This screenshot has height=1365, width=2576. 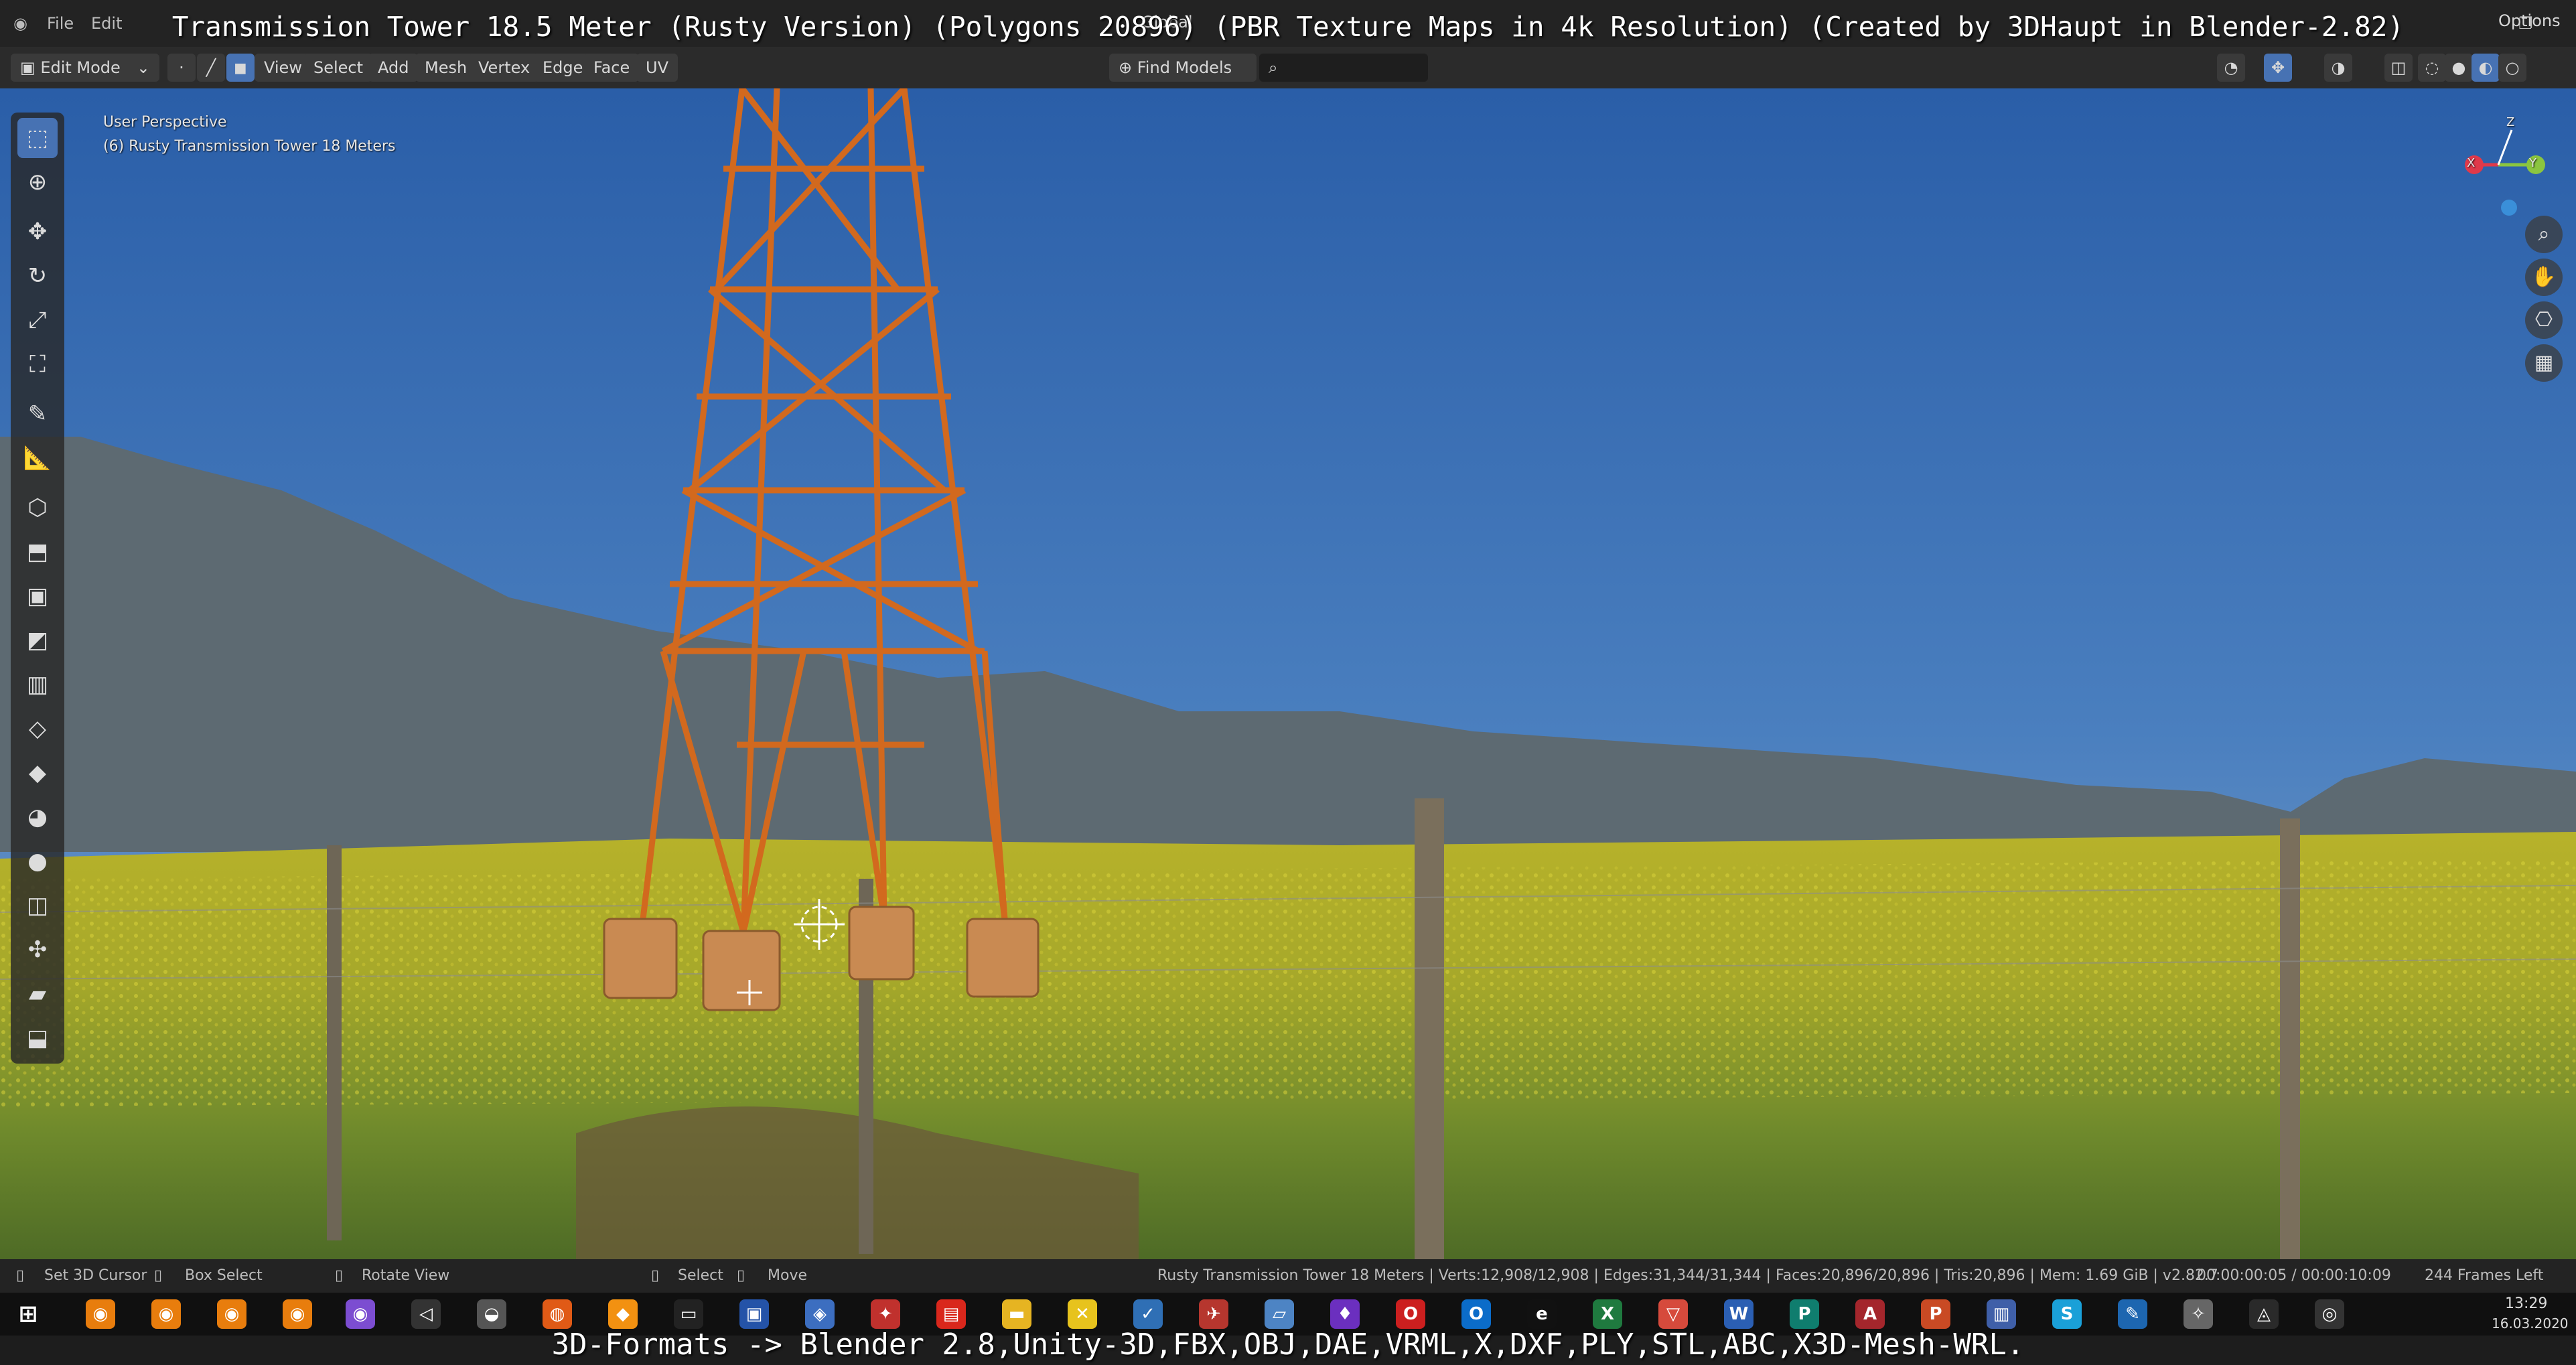 I want to click on mode-label: Edit Mode, so click(x=80, y=67).